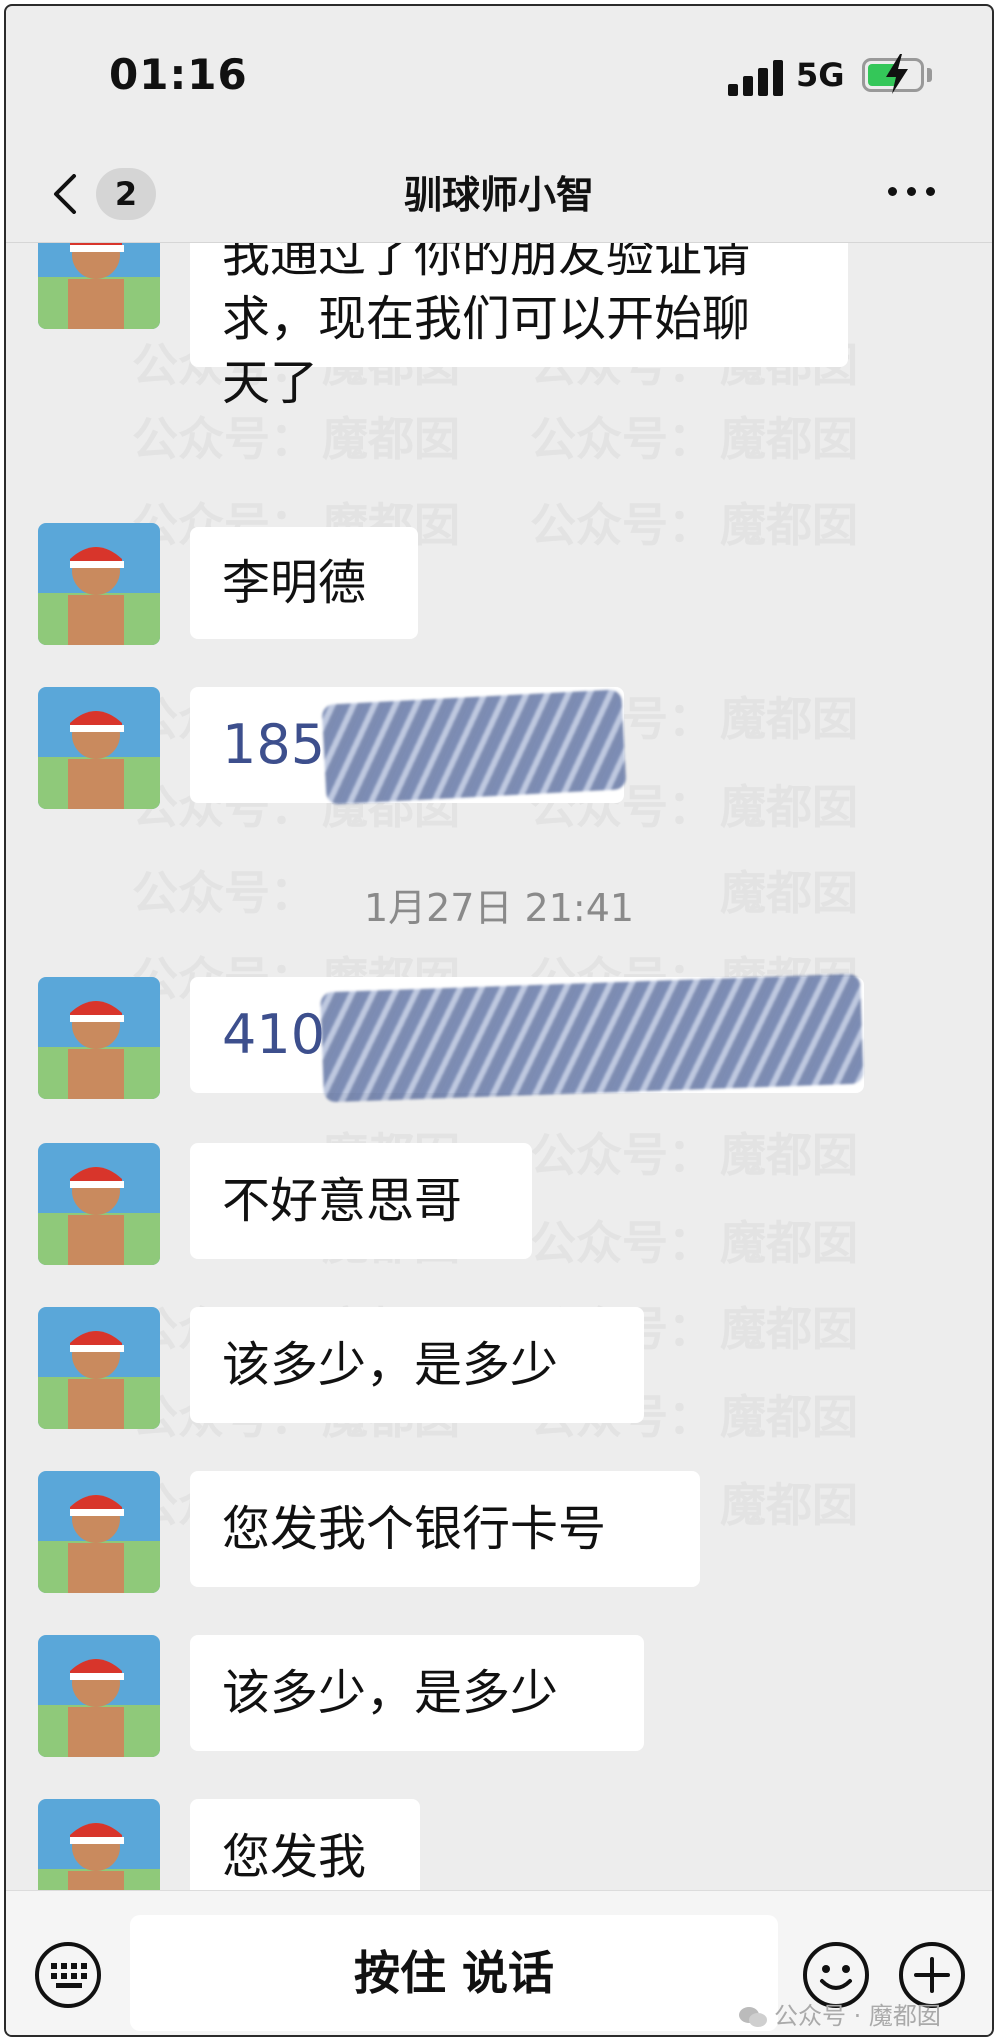 The width and height of the screenshot is (1000, 2043). What do you see at coordinates (274, 744) in the screenshot?
I see `redacted-number-prefix: 185` at bounding box center [274, 744].